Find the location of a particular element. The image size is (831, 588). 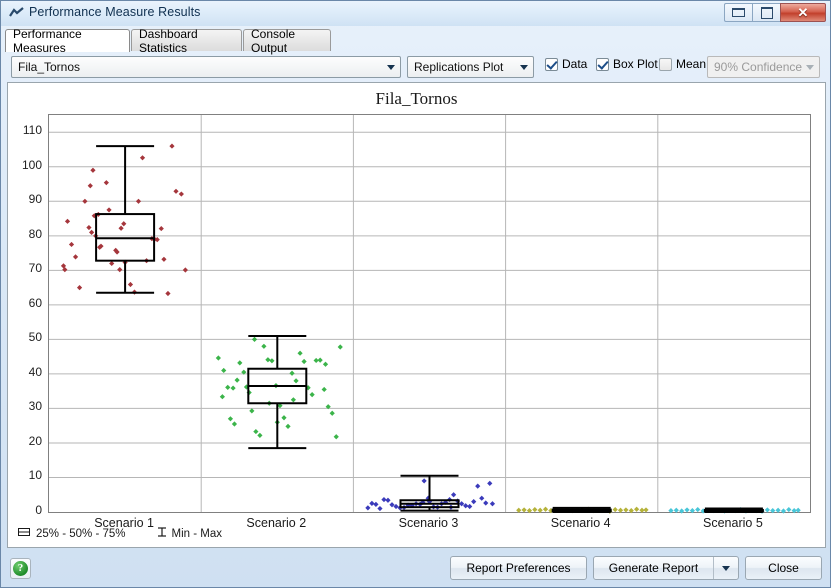

y-axis-tick: 110 is located at coordinates (32, 130).